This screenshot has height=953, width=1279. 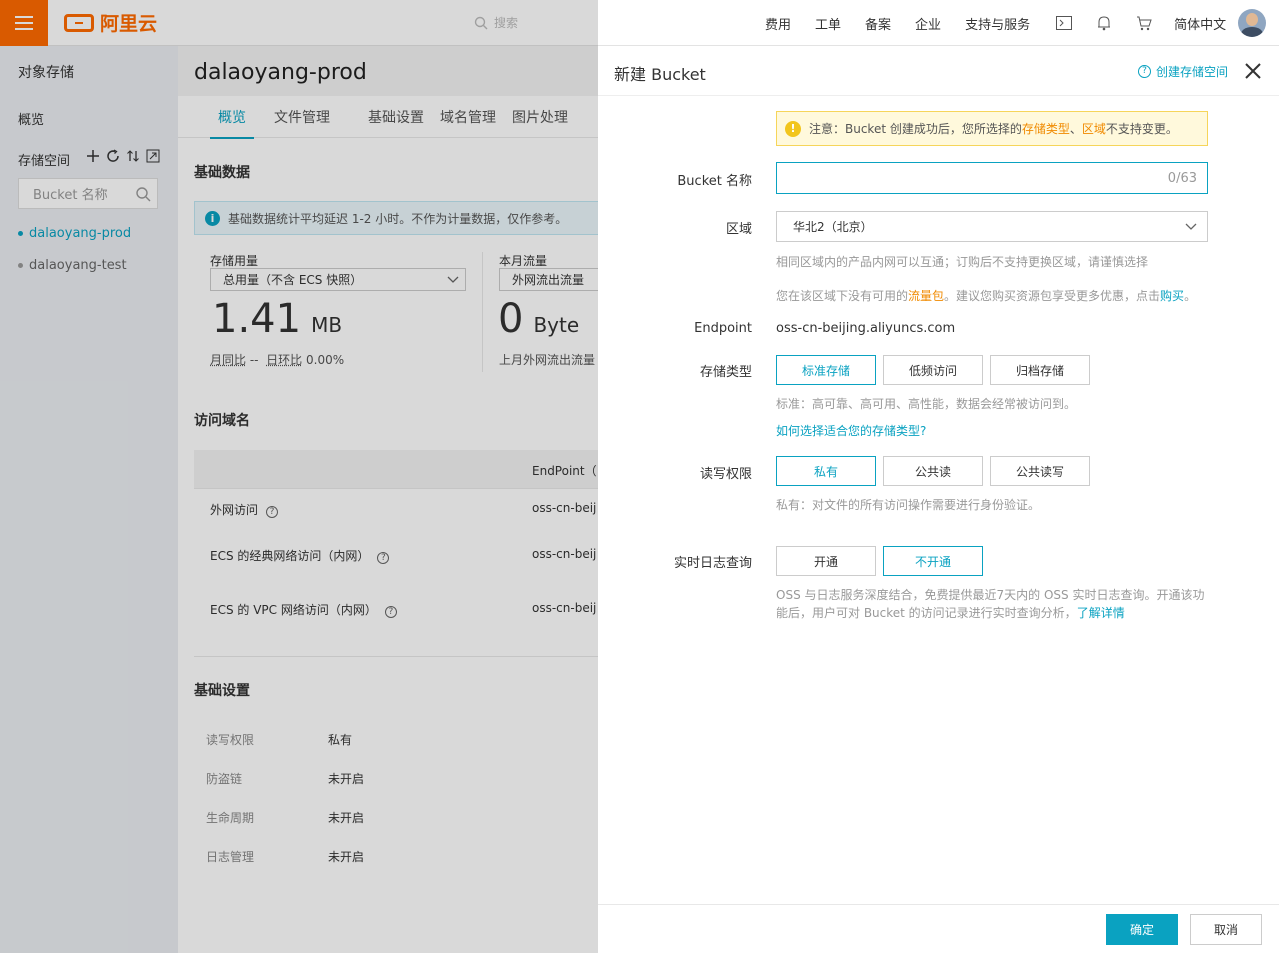 What do you see at coordinates (962, 262) in the screenshot?
I see `region-hint: 相同区域内的产品内网可以互通；订购后不支持更换区域，请谨慎选择` at bounding box center [962, 262].